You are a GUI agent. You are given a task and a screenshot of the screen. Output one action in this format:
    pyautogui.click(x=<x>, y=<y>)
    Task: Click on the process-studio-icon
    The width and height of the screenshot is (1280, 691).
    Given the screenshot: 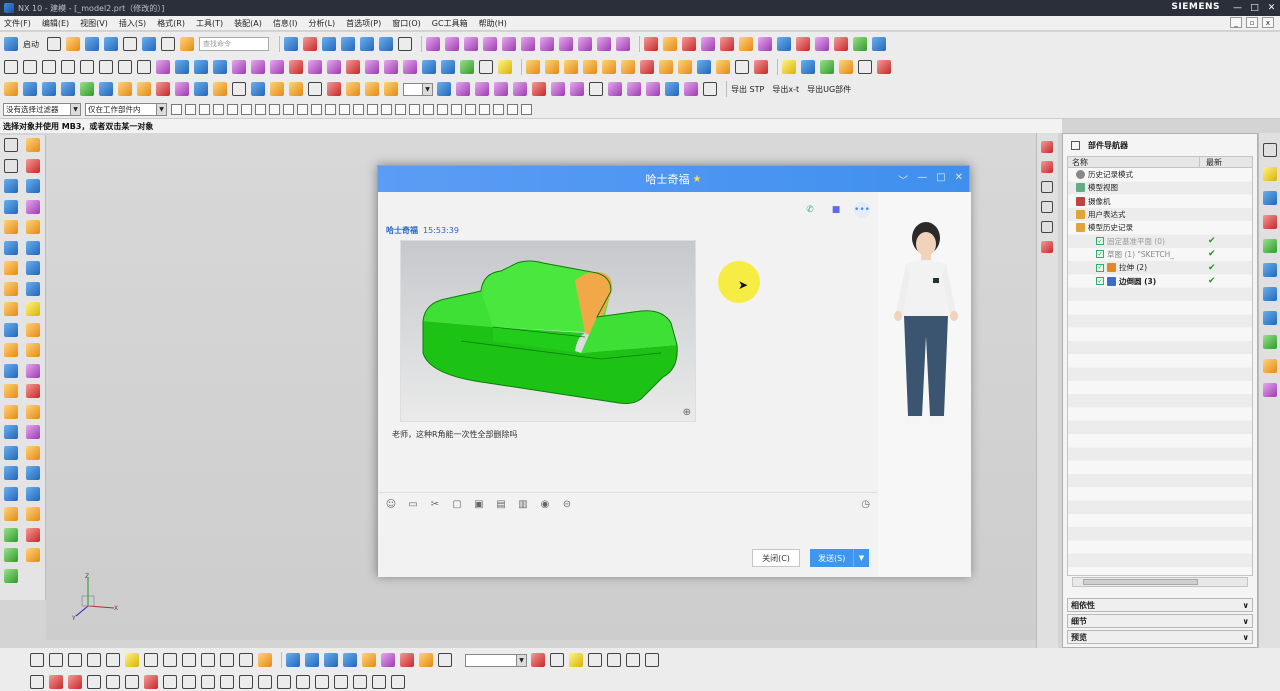 What is the action you would take?
    pyautogui.click(x=1270, y=366)
    